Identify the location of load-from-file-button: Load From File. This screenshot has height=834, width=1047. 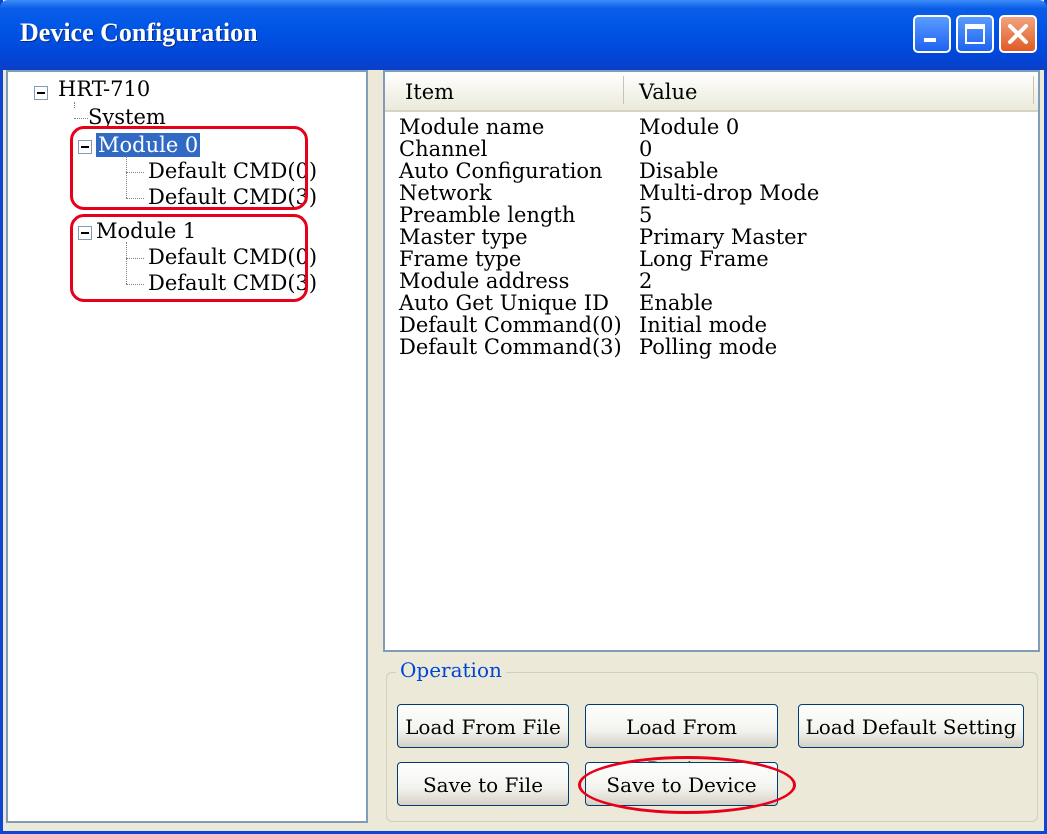
(483, 726).